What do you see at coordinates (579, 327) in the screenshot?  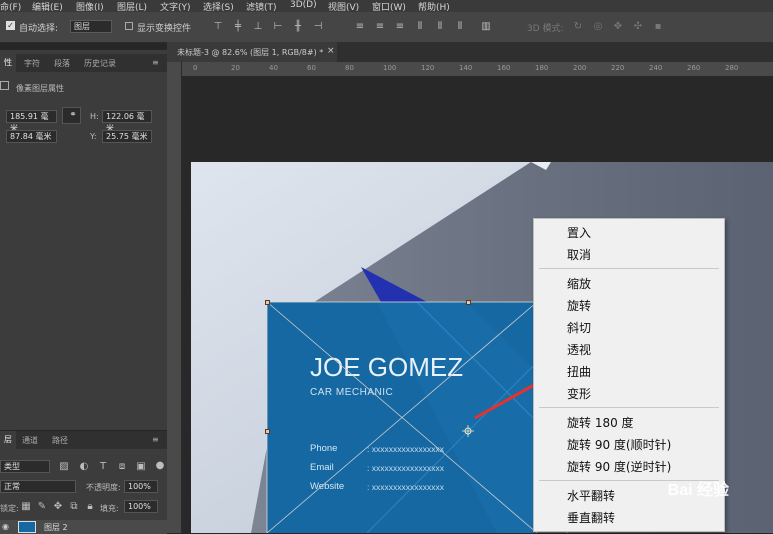 I see `menu-item-skew: 斜切` at bounding box center [579, 327].